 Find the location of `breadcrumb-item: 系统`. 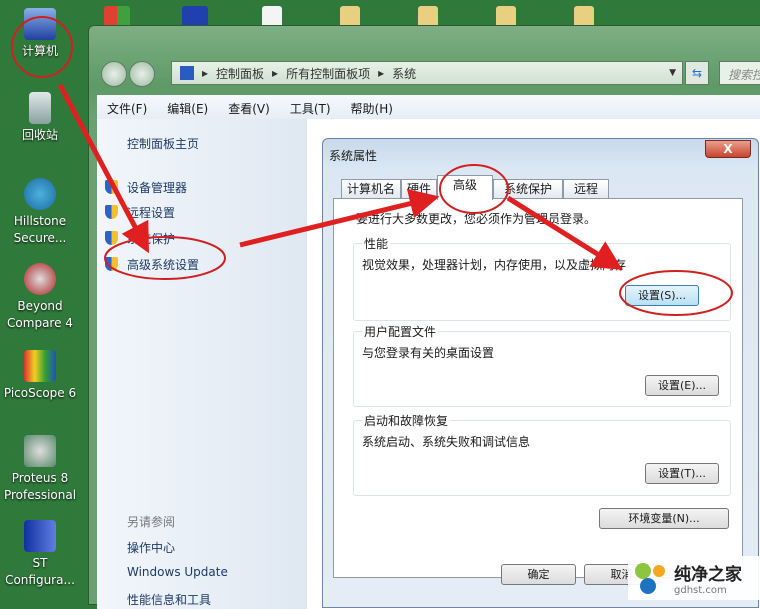

breadcrumb-item: 系统 is located at coordinates (404, 73).